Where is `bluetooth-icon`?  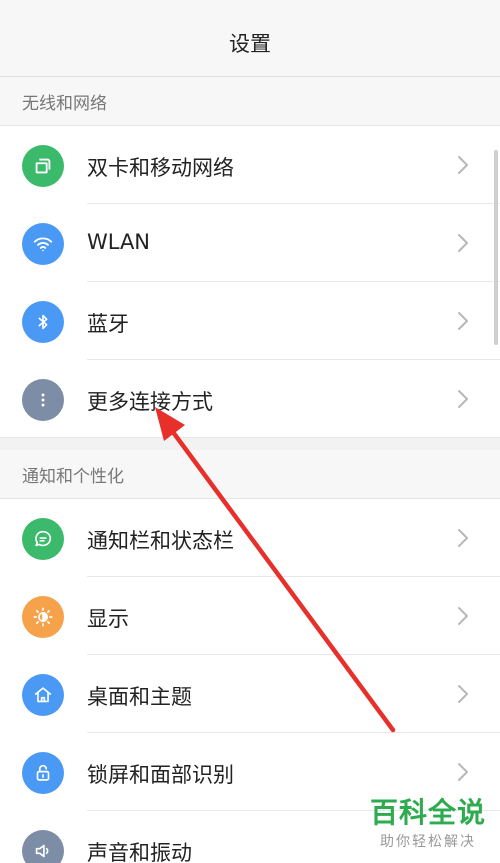 bluetooth-icon is located at coordinates (43, 322).